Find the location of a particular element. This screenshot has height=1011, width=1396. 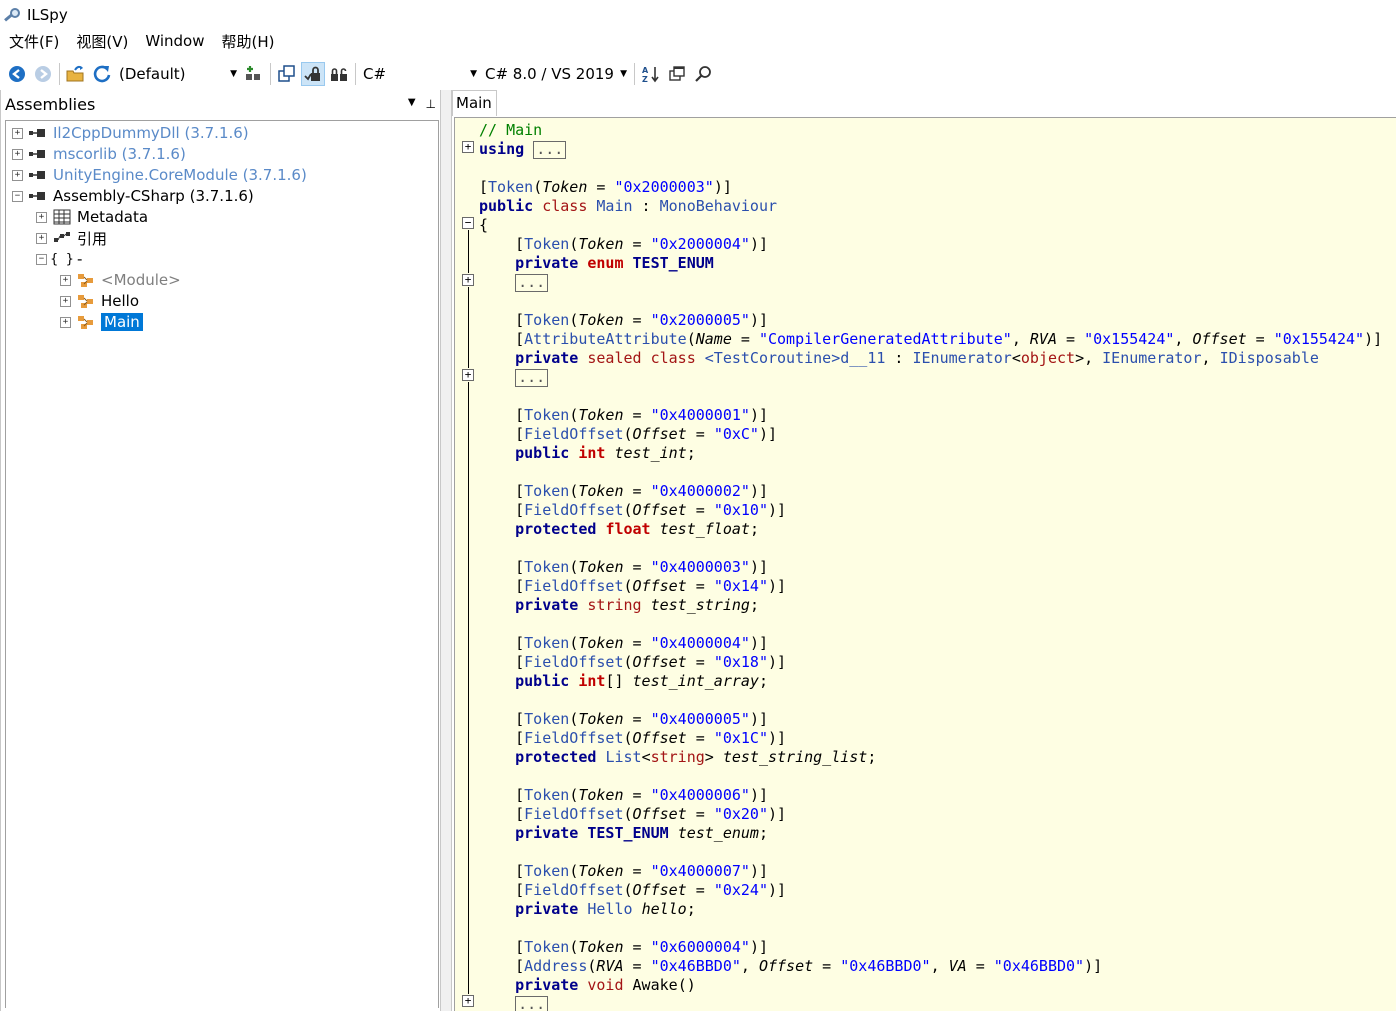

code-token: )] is located at coordinates (1373, 339).